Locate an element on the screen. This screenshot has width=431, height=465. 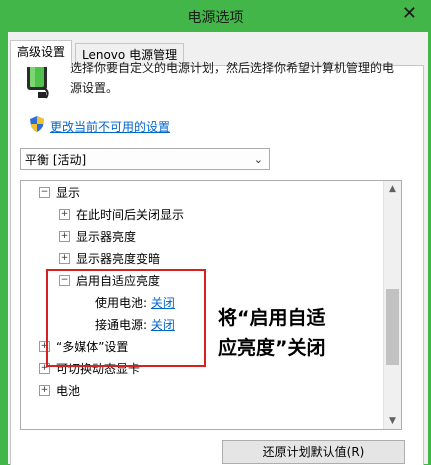
scroll-down-arrow-icon: ▼ is located at coordinates (392, 421).